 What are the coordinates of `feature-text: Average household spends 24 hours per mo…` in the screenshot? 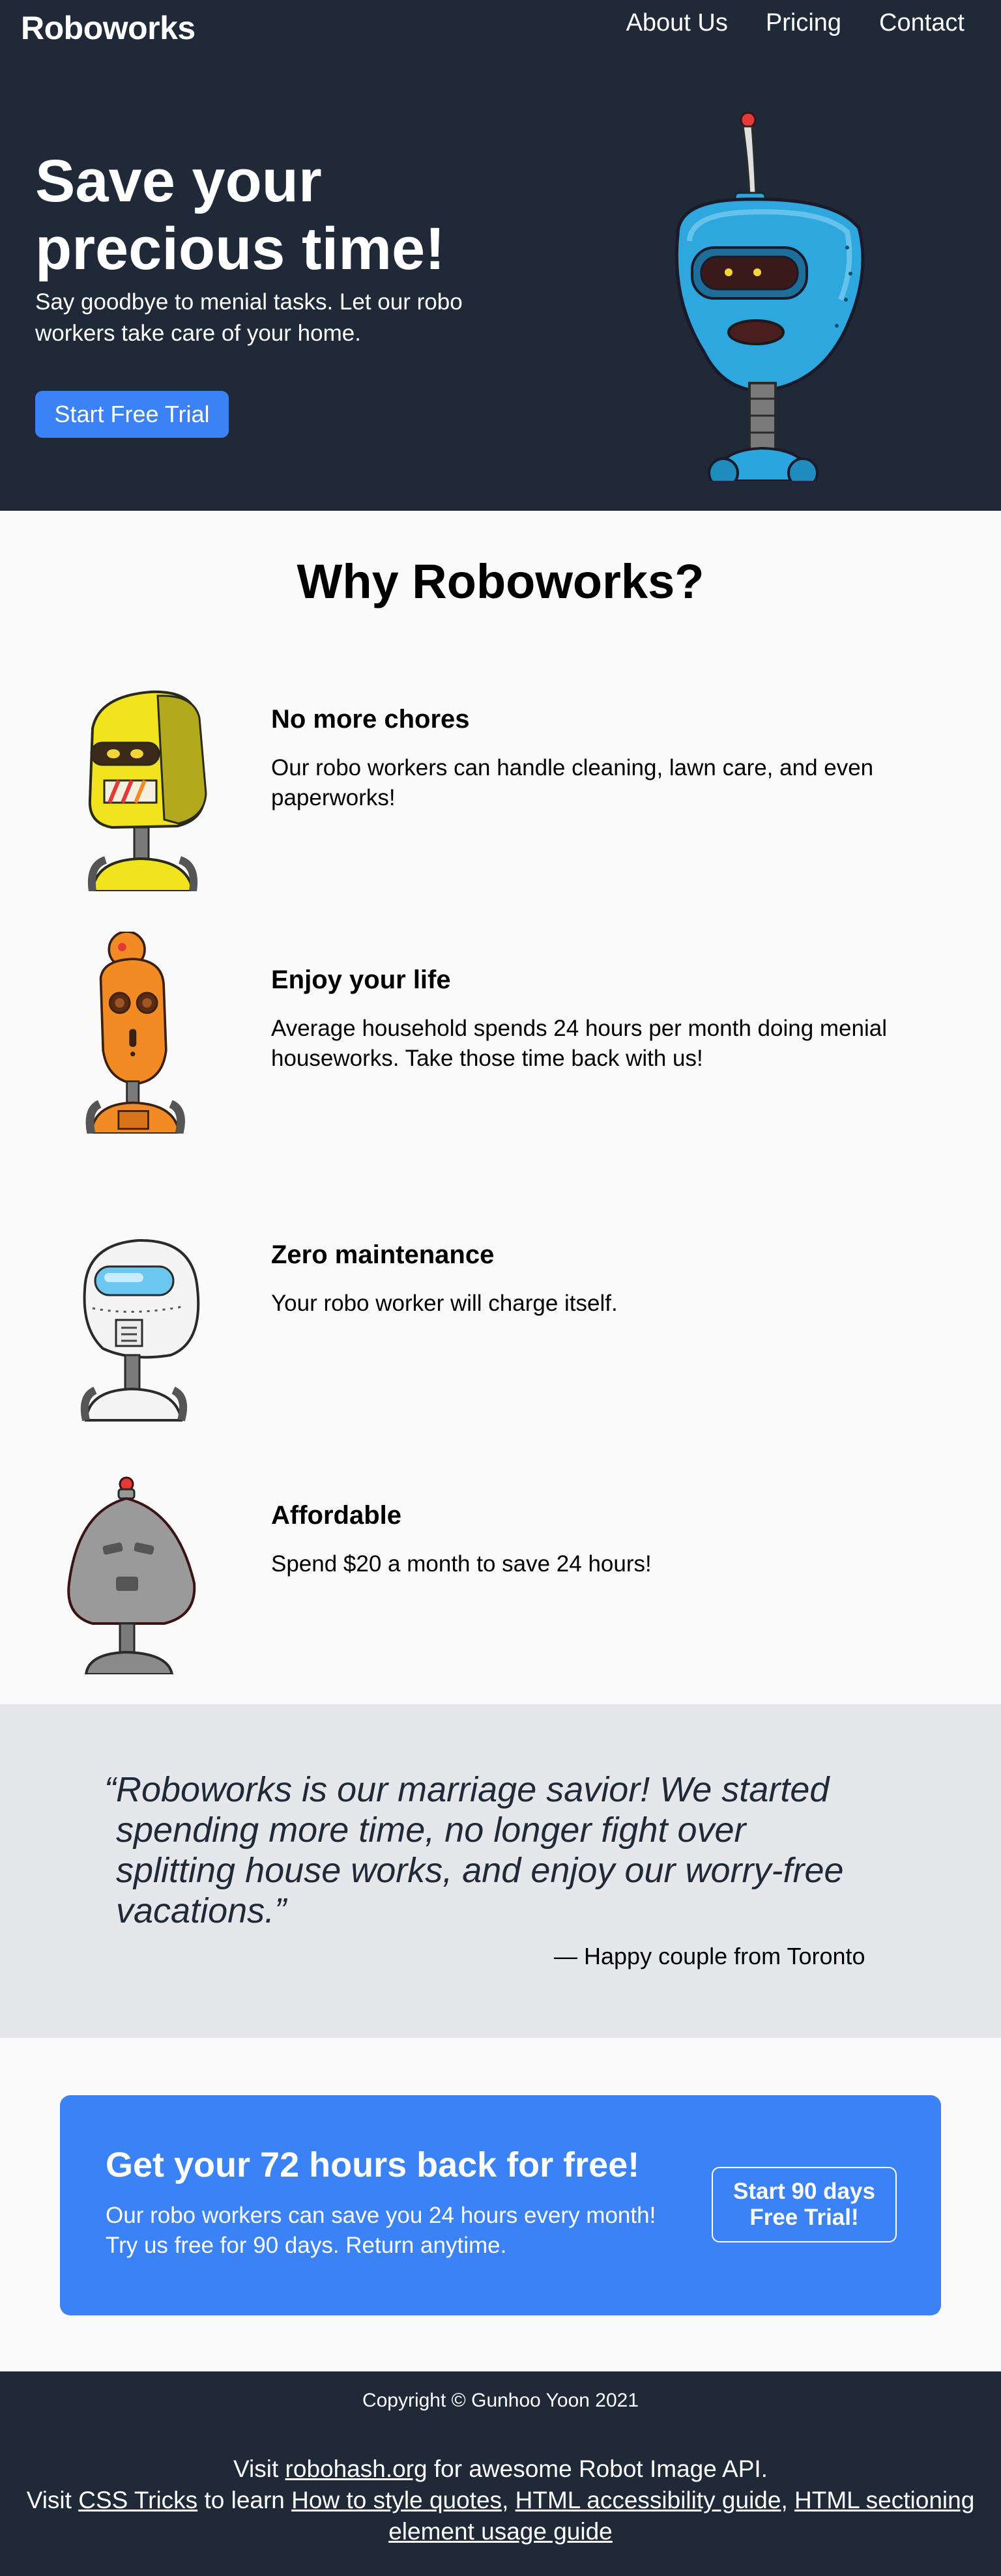 It's located at (579, 1043).